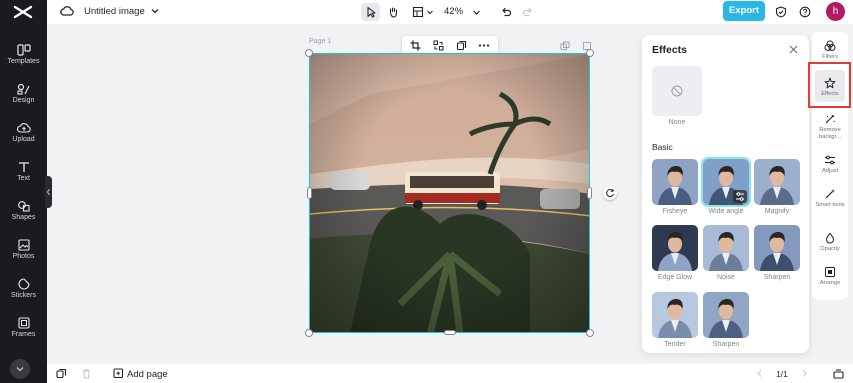  I want to click on help-button, so click(805, 12).